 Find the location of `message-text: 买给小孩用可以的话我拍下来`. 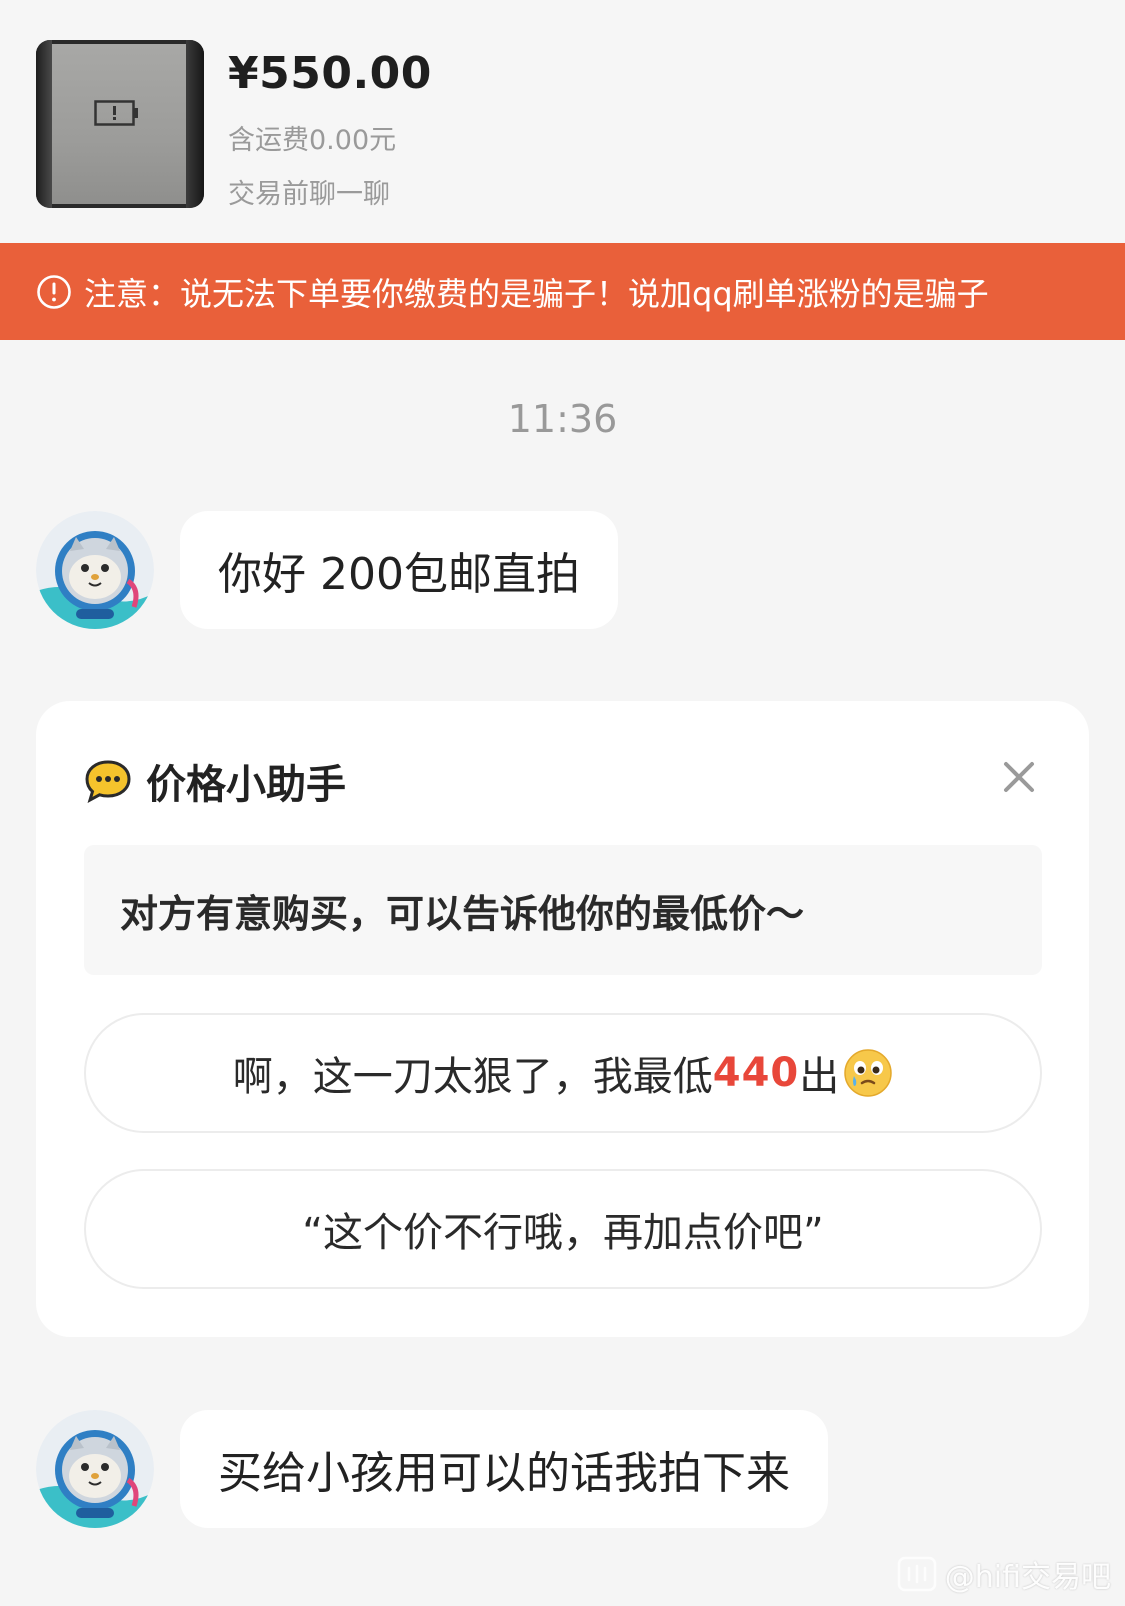

message-text: 买给小孩用可以的话我拍下来 is located at coordinates (504, 1473).